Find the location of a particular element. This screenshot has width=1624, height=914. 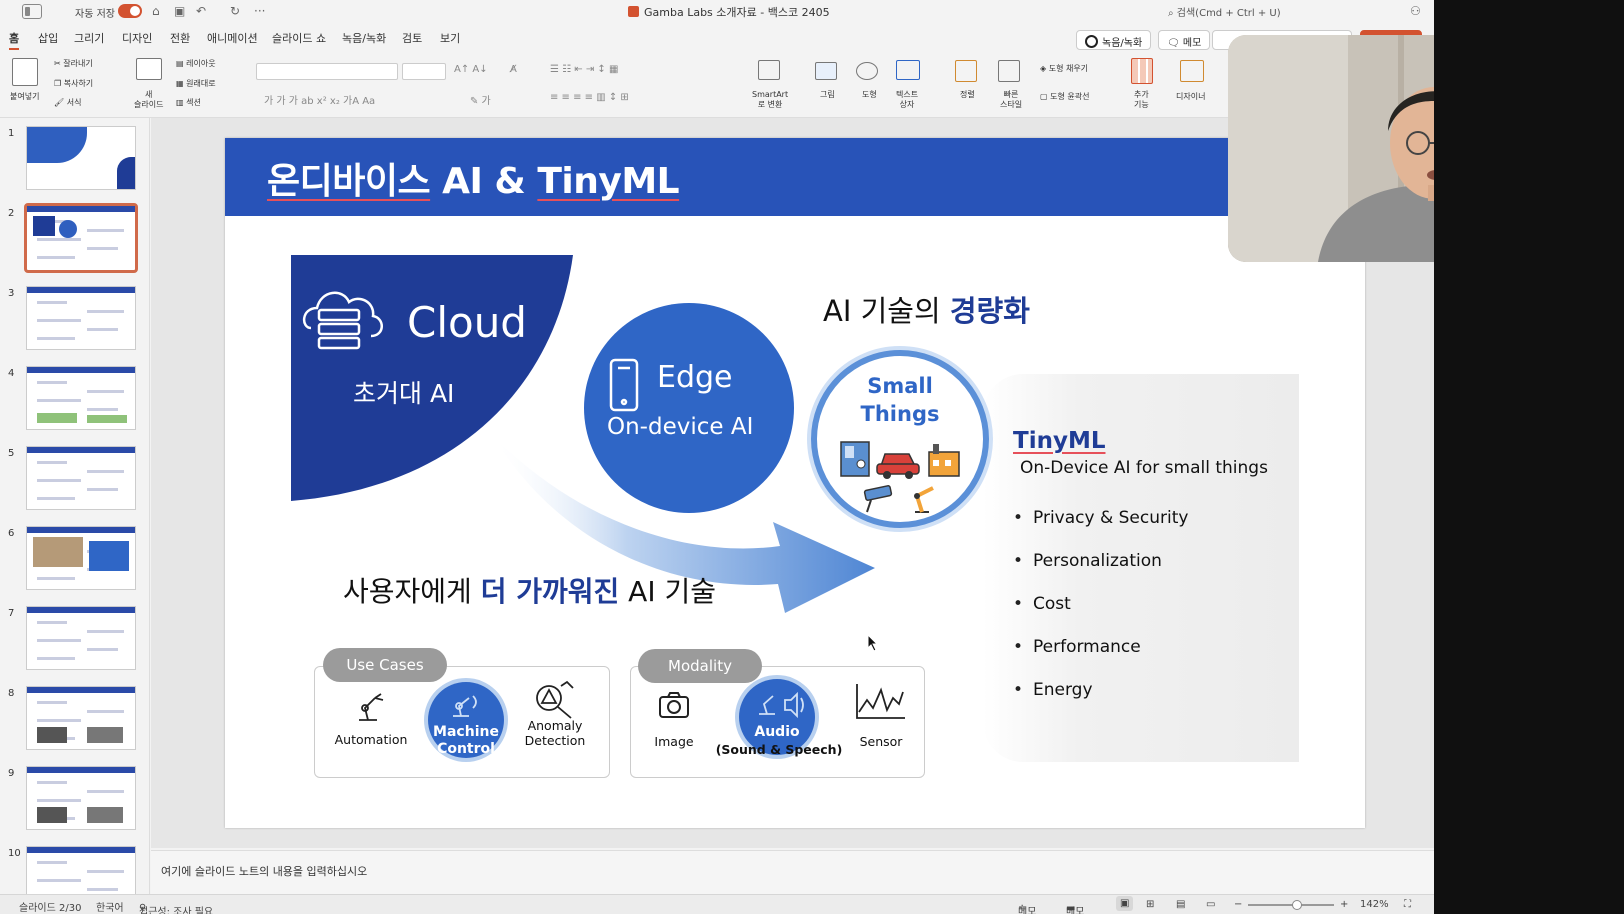

thumbnail-number: 3 is located at coordinates (11, 293).